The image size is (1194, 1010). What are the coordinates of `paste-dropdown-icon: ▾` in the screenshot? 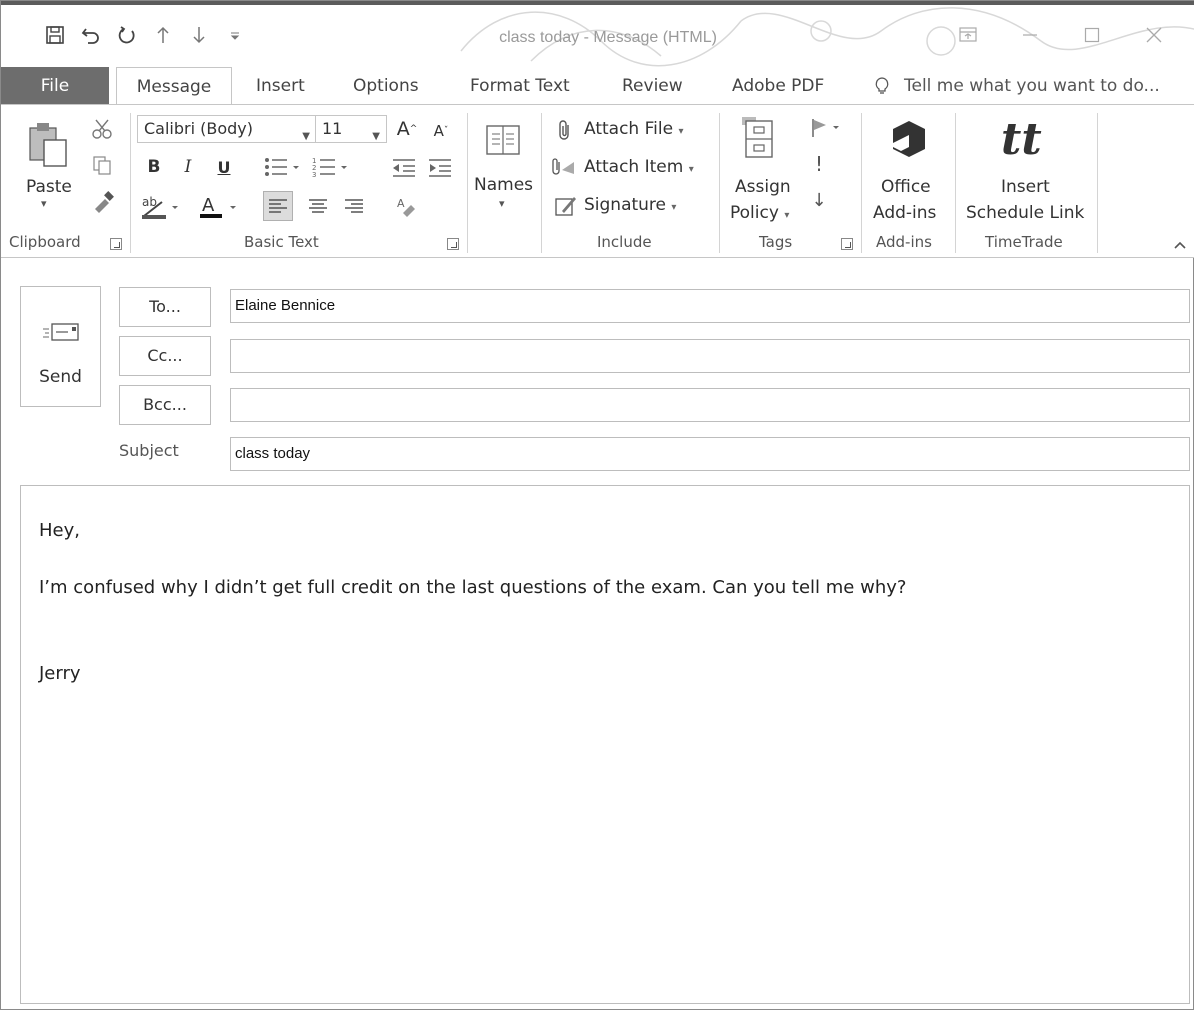 It's located at (44, 203).